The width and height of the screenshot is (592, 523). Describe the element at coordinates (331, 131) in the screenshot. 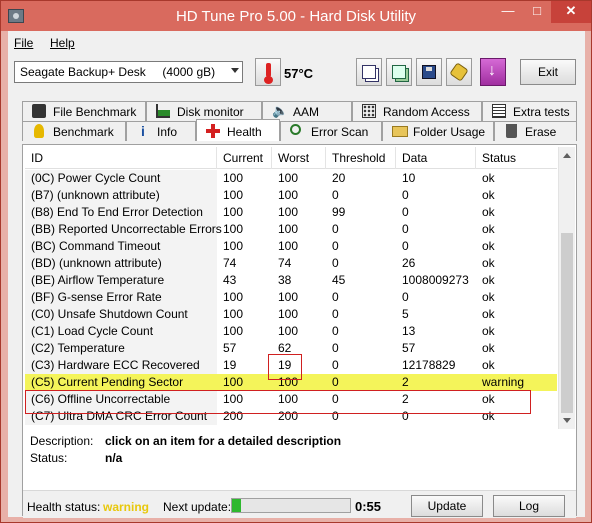

I see `tab-error-scan: Error Scan` at that location.